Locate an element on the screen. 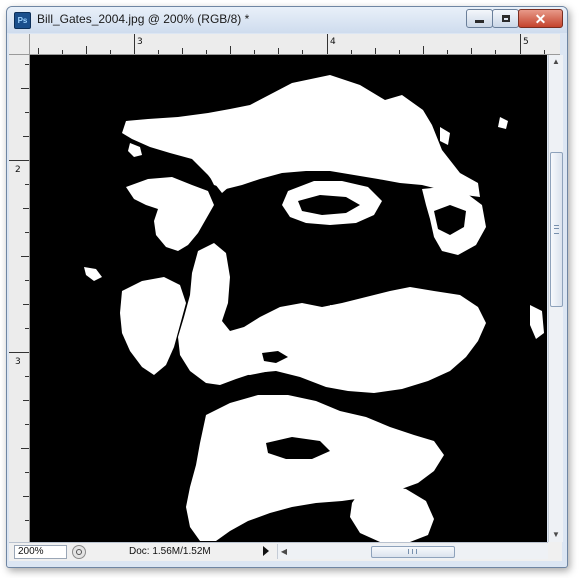 Image resolution: width=585 pixels, height=578 pixels. horizontal-ruler: 3 4 5 is located at coordinates (295, 44).